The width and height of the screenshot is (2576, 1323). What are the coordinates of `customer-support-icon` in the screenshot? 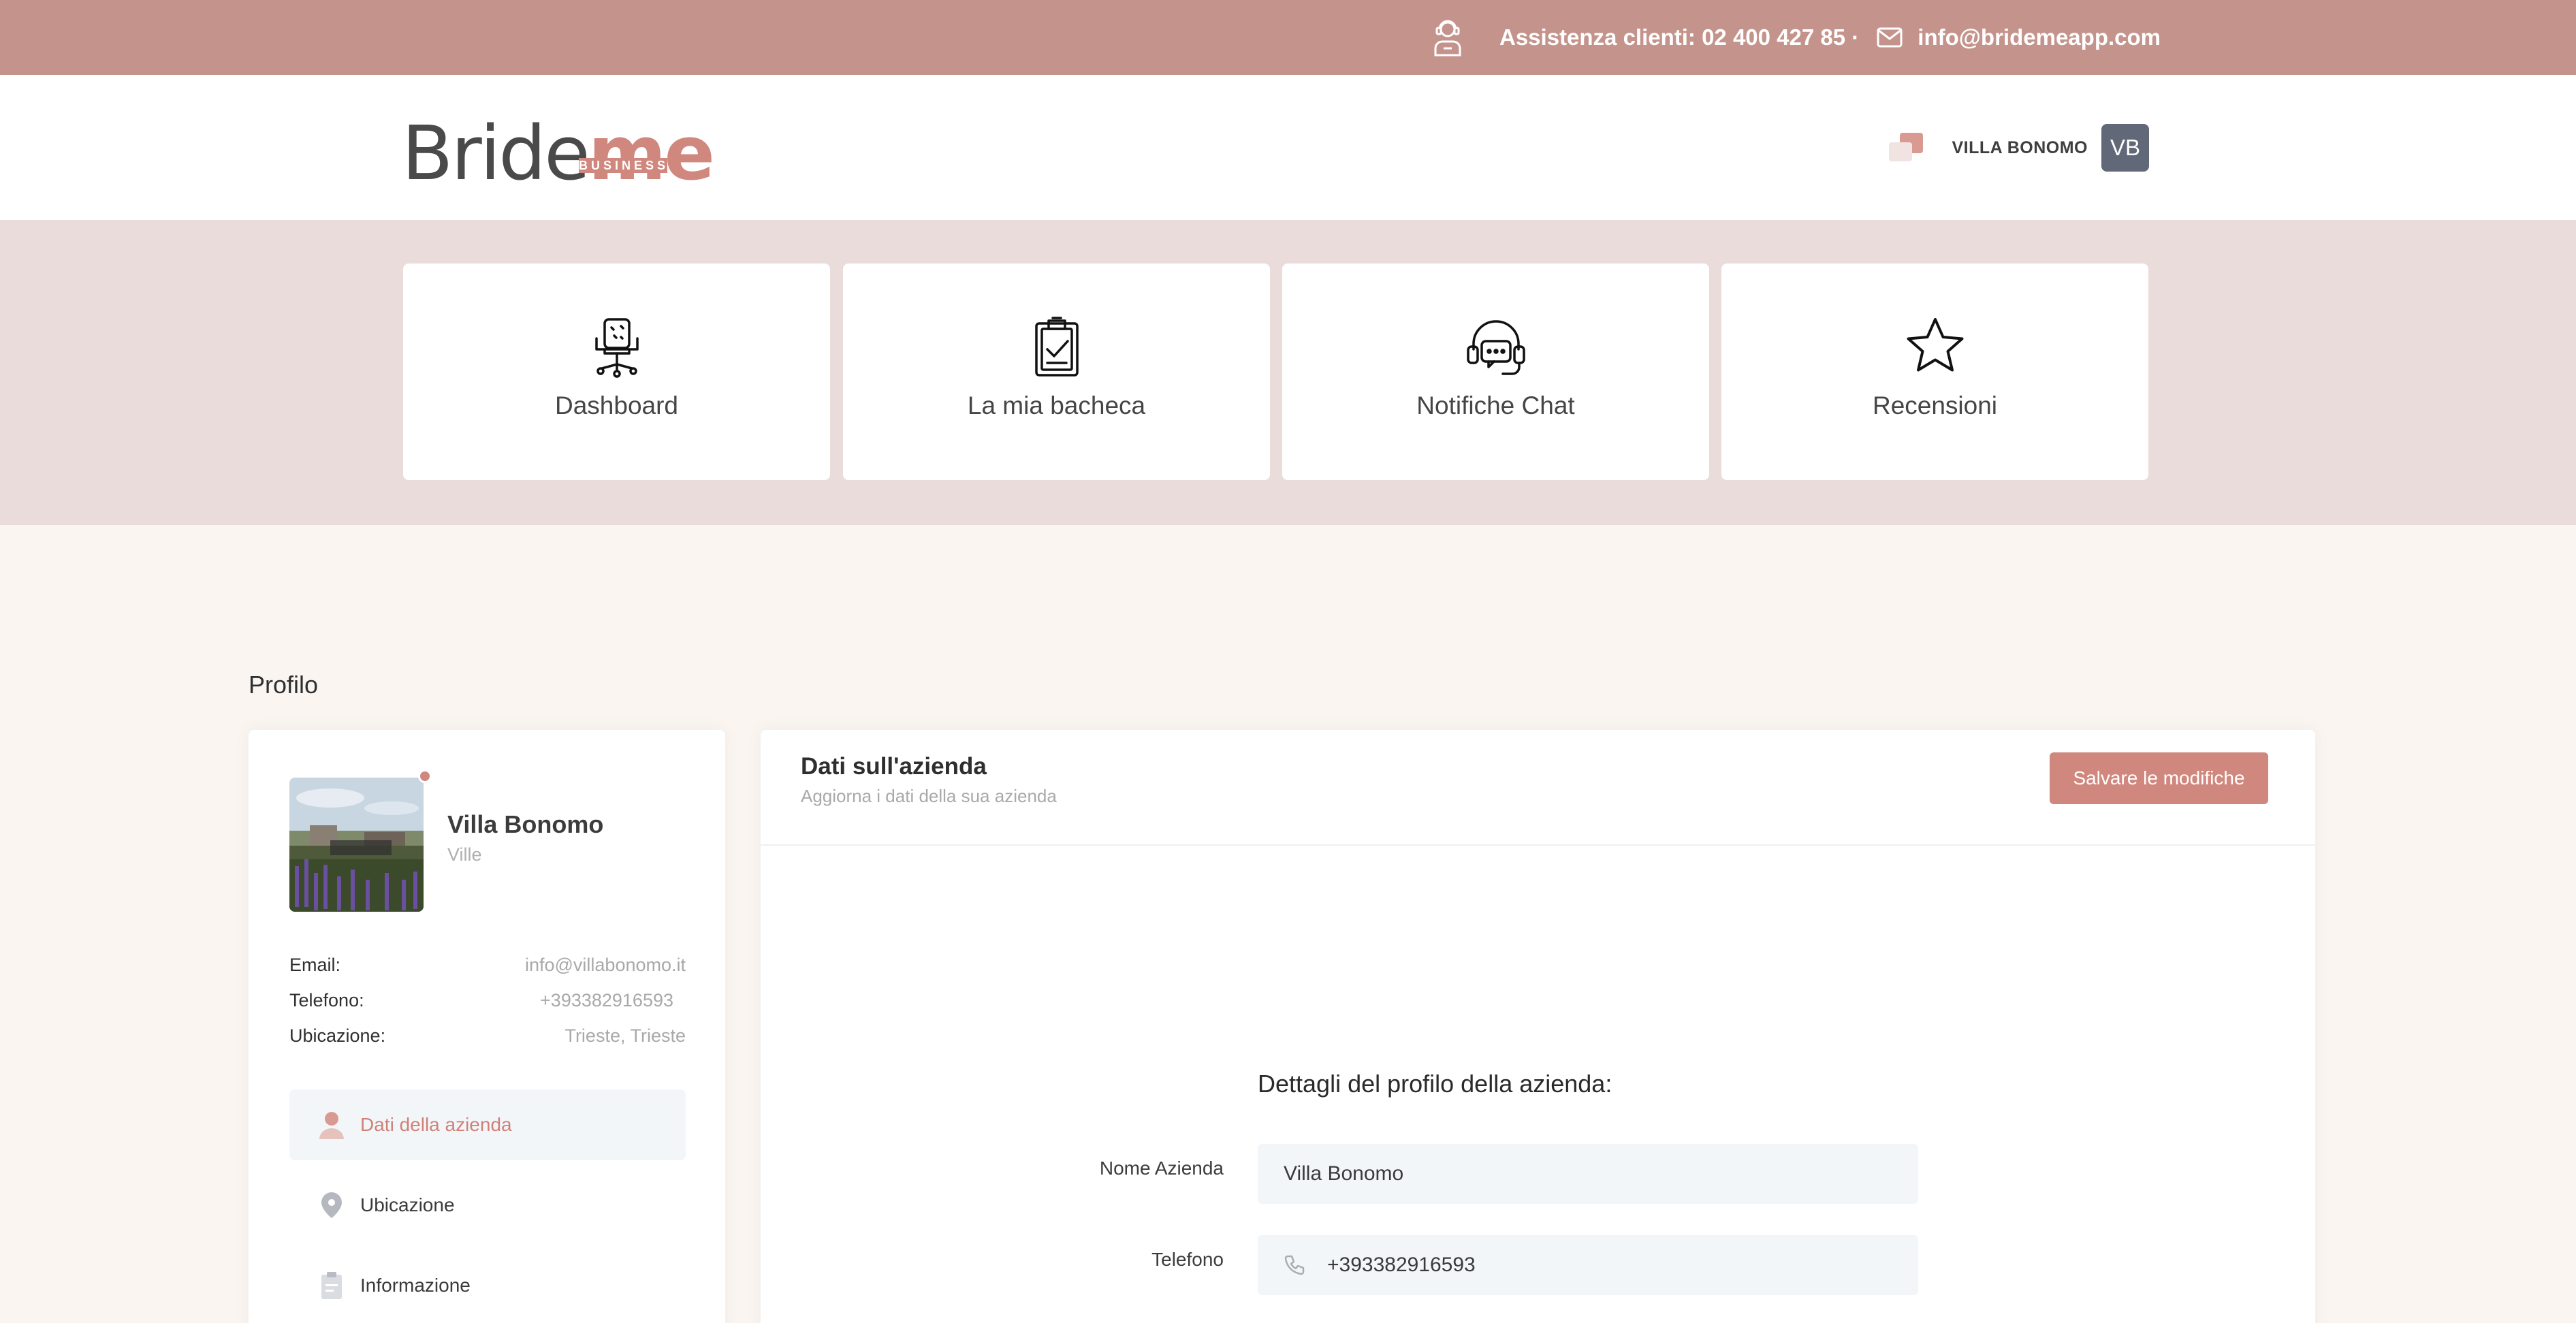 It's located at (1447, 38).